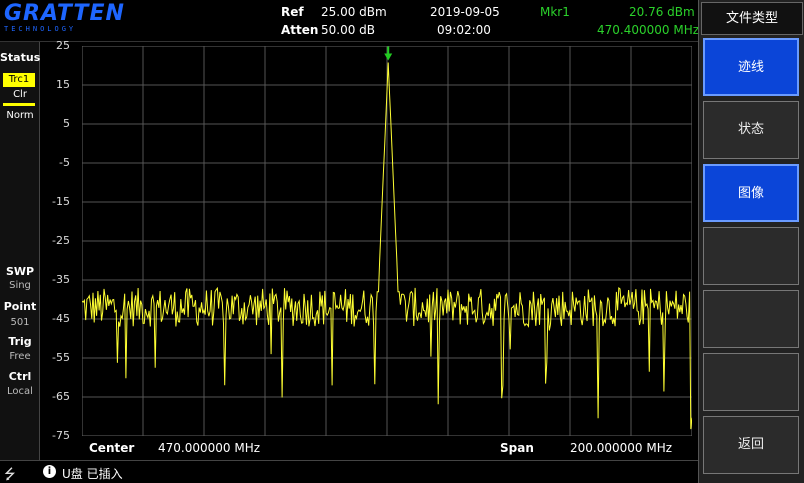 This screenshot has width=804, height=483. What do you see at coordinates (20, 341) in the screenshot?
I see `trig-label: Trig` at bounding box center [20, 341].